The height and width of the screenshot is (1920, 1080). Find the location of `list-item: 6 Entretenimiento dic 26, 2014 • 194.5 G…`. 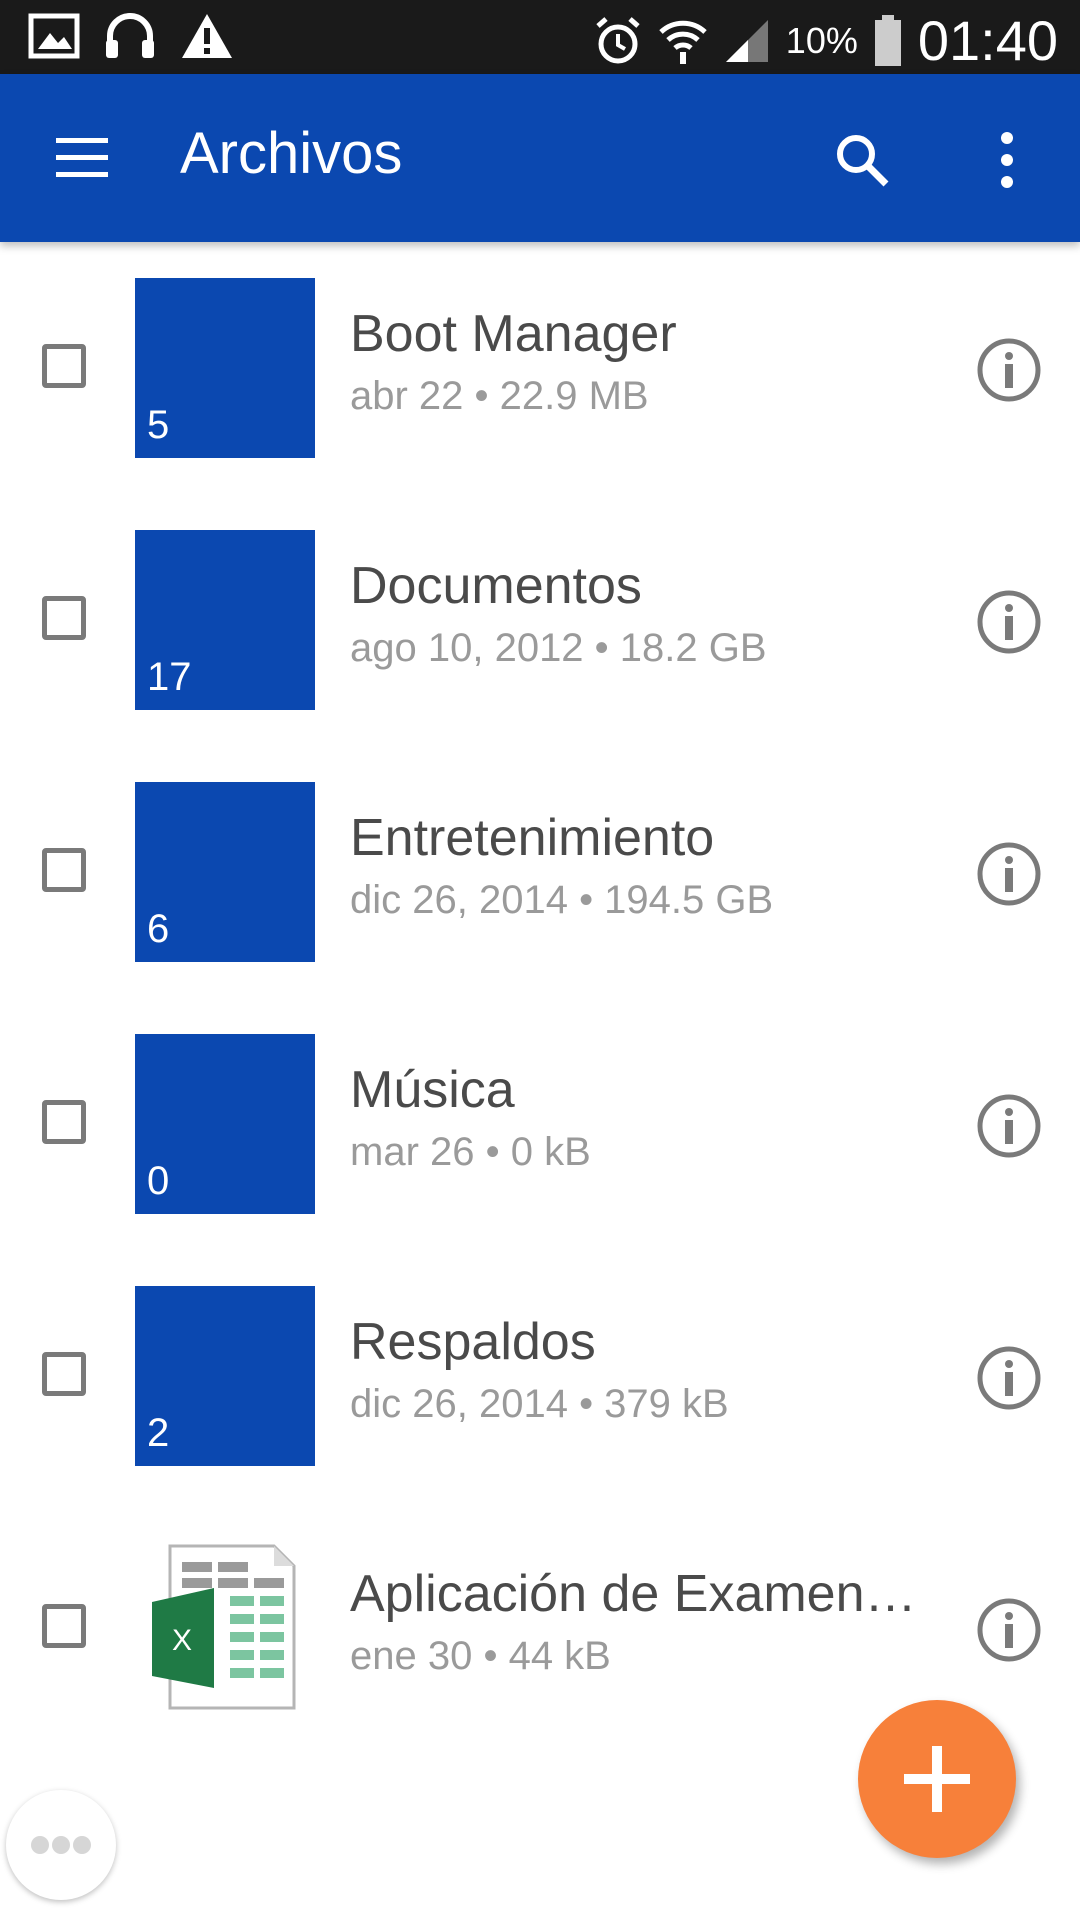

list-item: 6 Entretenimiento dic 26, 2014 • 194.5 G… is located at coordinates (540, 894).